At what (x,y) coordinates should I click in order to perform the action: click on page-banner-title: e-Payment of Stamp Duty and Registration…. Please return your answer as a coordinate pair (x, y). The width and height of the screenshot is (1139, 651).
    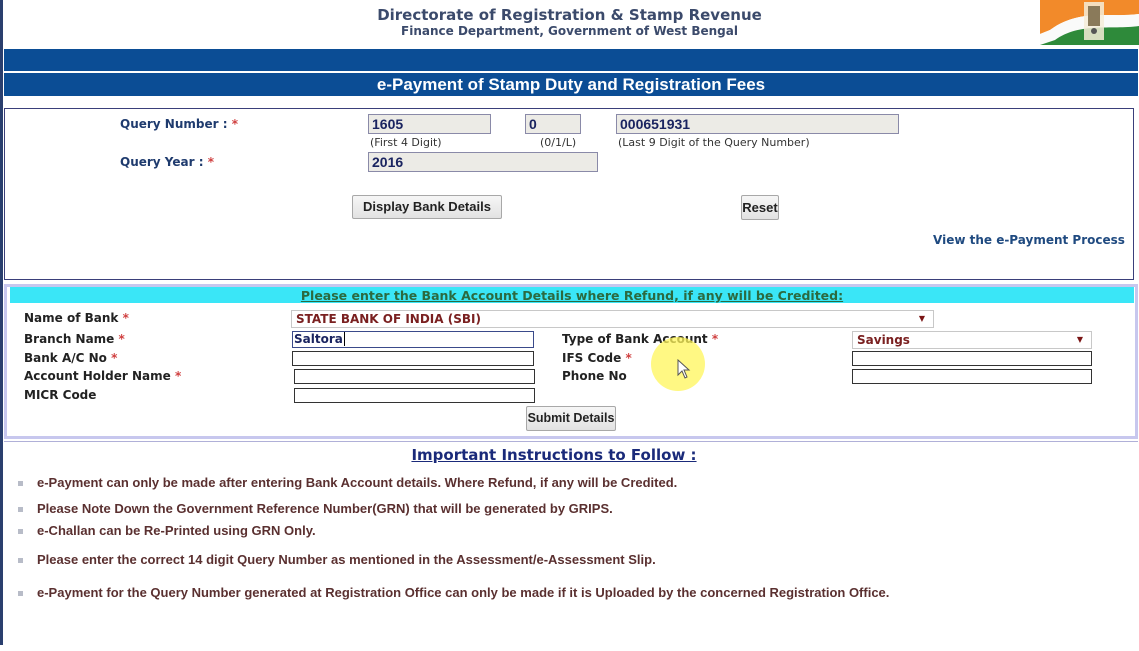
    Looking at the image, I should click on (571, 84).